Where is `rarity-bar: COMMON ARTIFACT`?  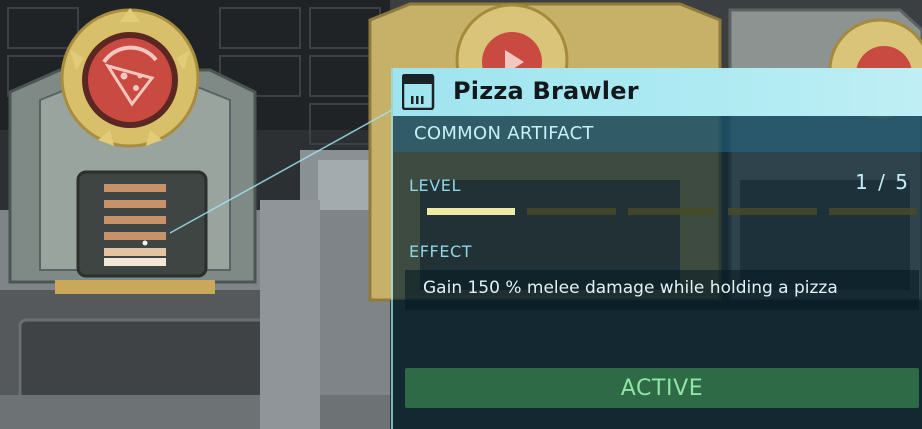
rarity-bar: COMMON ARTIFACT is located at coordinates (657, 134).